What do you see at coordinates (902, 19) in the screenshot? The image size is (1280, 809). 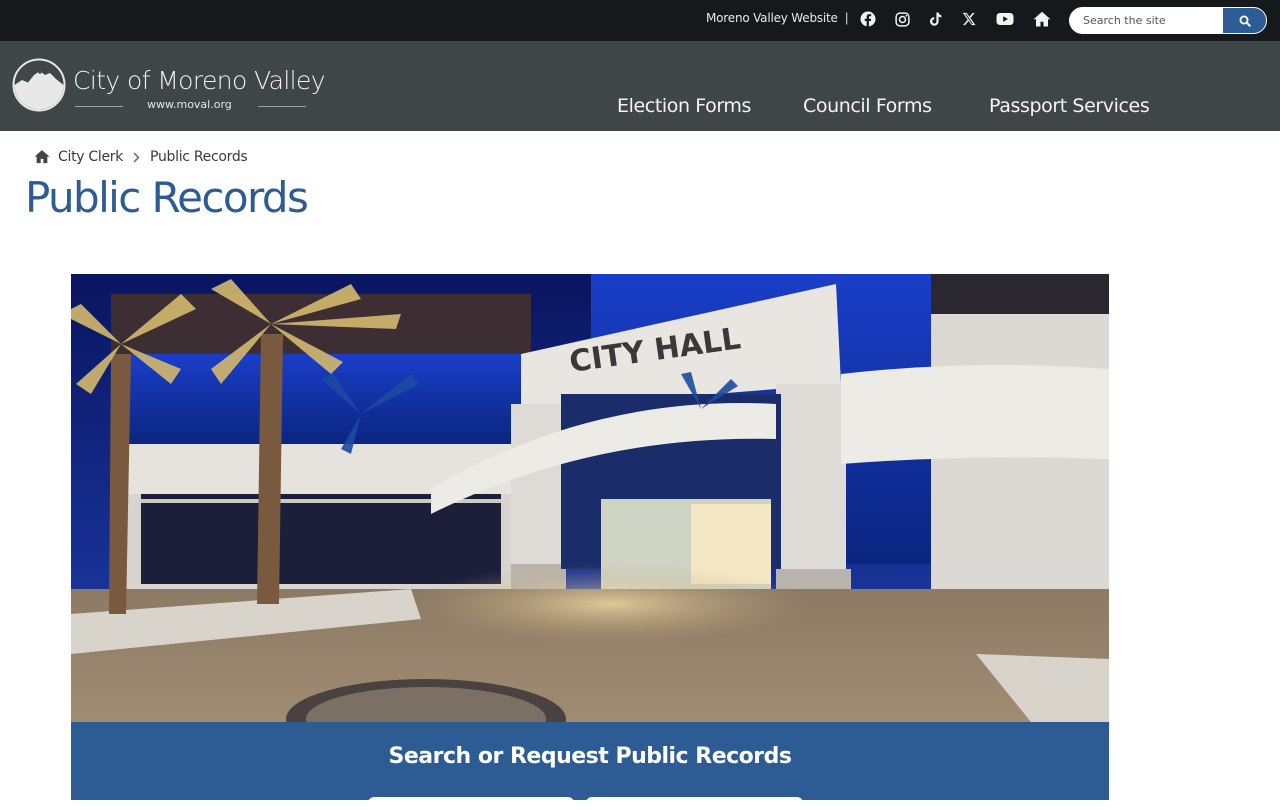 I see `instagram-icon` at bounding box center [902, 19].